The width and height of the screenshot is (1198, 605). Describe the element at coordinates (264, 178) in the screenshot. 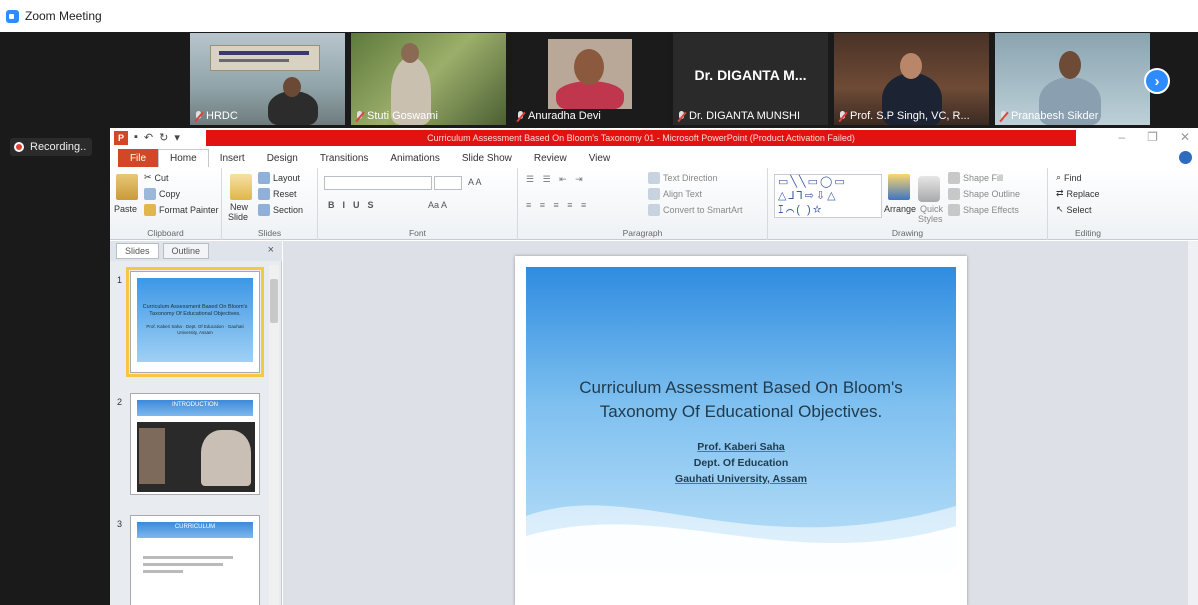

I see `layout-icon` at that location.